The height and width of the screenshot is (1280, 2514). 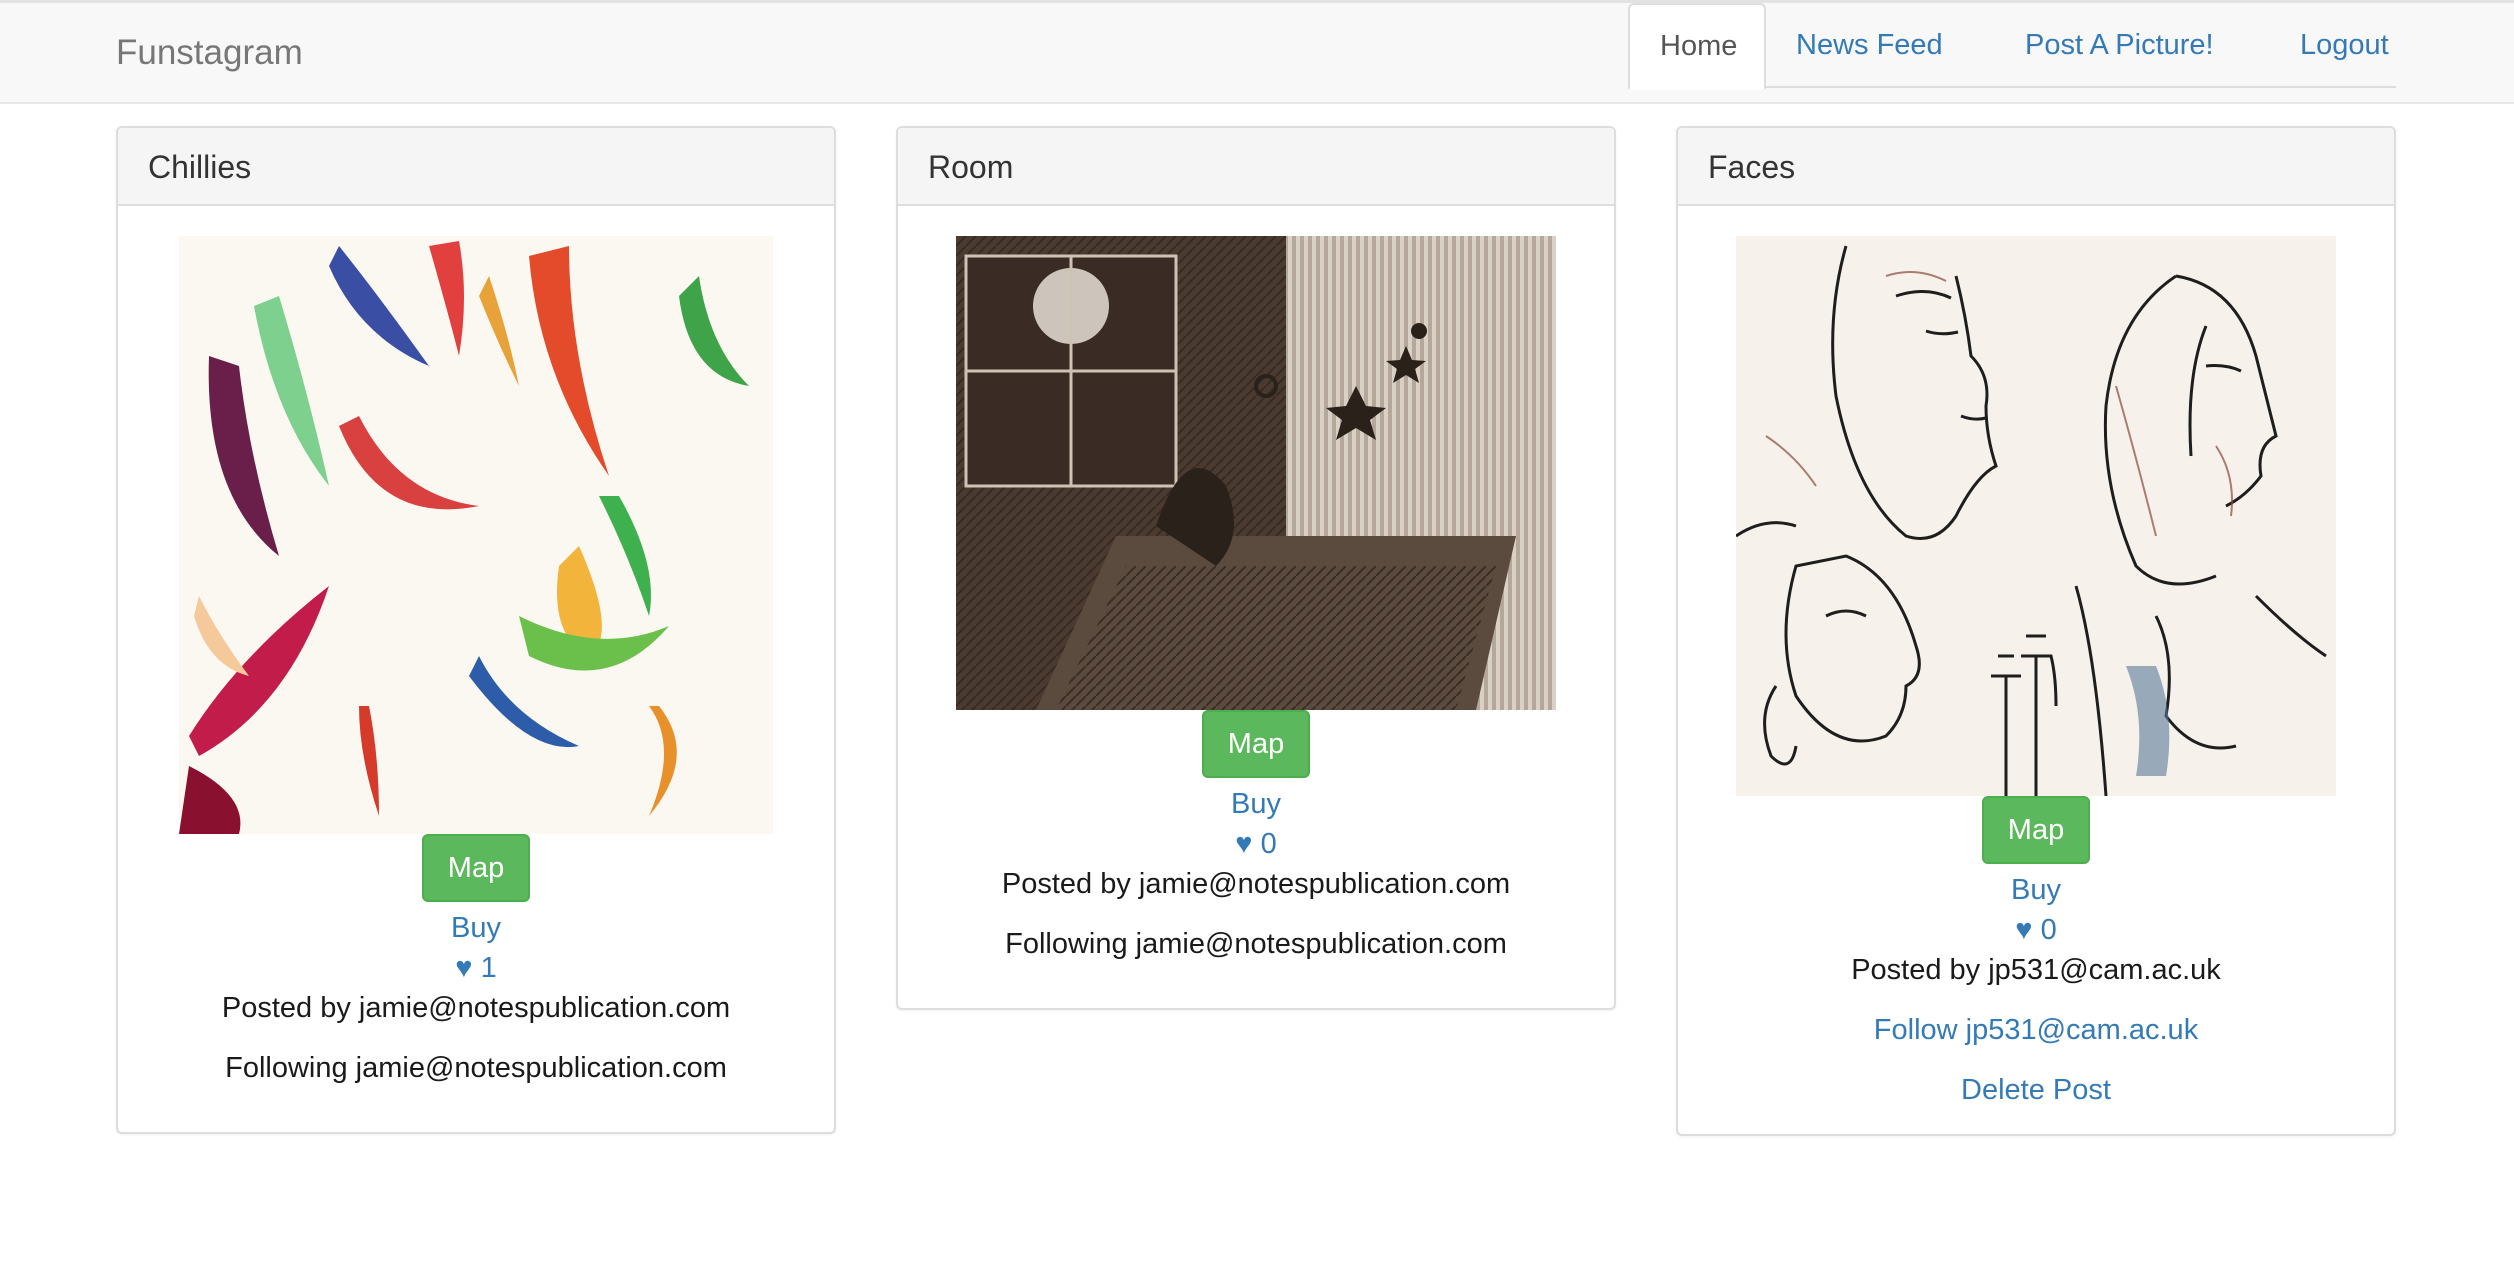 What do you see at coordinates (2036, 970) in the screenshot?
I see `posted-by-text: Posted by jp531@cam.ac.uk` at bounding box center [2036, 970].